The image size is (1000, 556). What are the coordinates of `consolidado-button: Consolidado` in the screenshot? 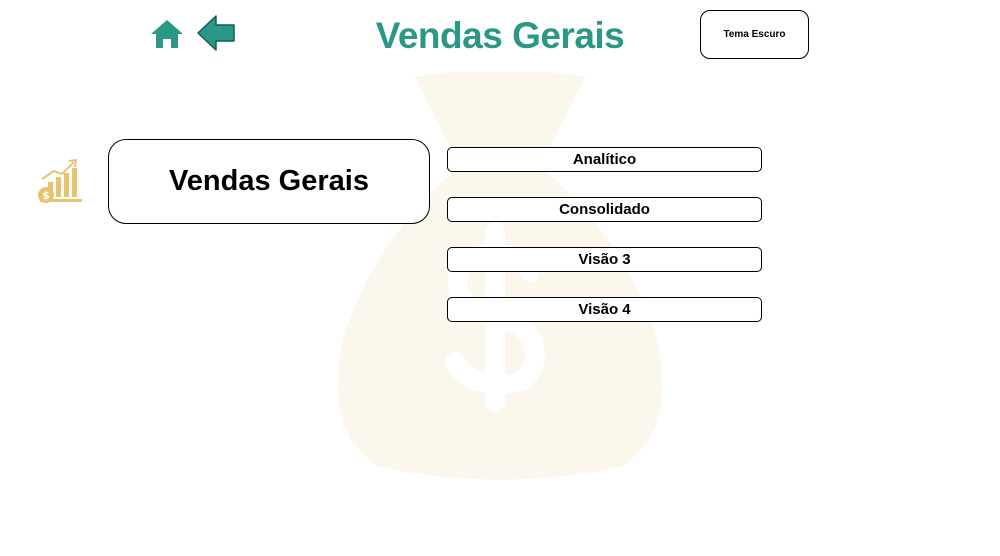 It's located at (604, 209).